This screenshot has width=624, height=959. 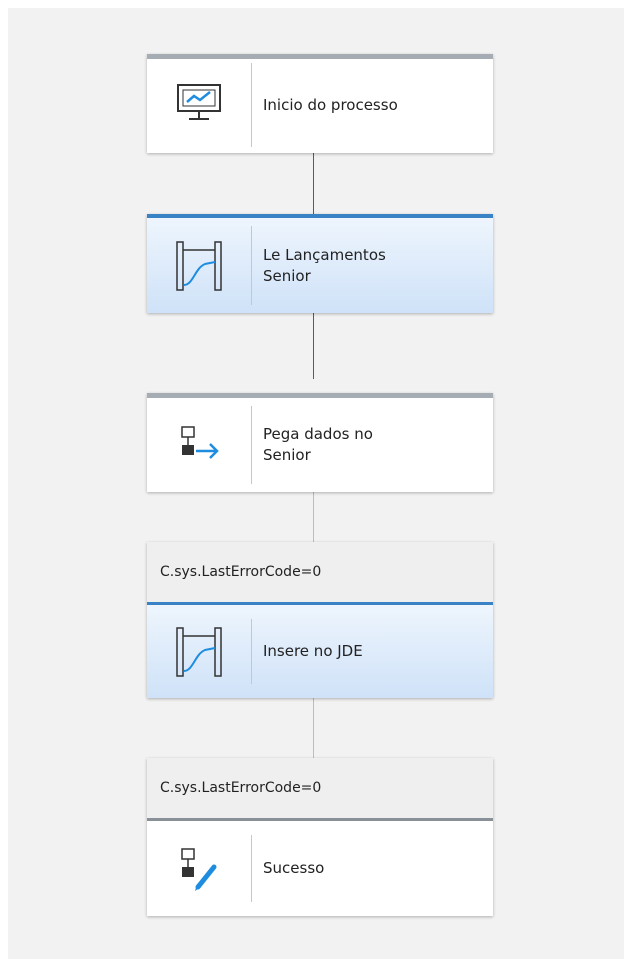 I want to click on flow-node-pega-dados: Pega dados no Senior, so click(x=320, y=442).